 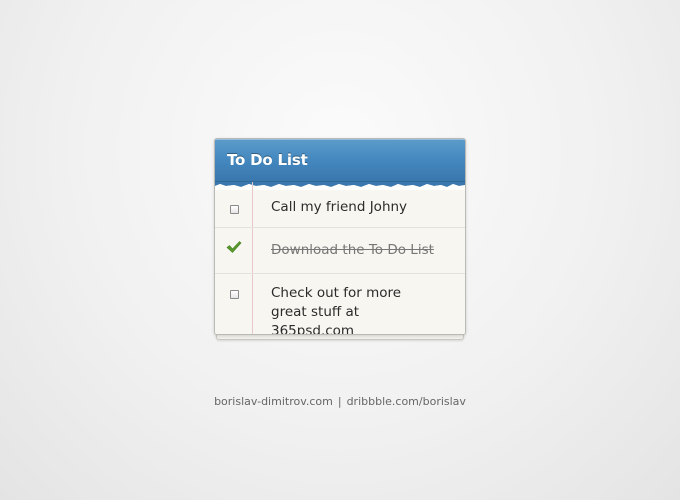 I want to click on list-item: Call my friend Johny, so click(x=340, y=209).